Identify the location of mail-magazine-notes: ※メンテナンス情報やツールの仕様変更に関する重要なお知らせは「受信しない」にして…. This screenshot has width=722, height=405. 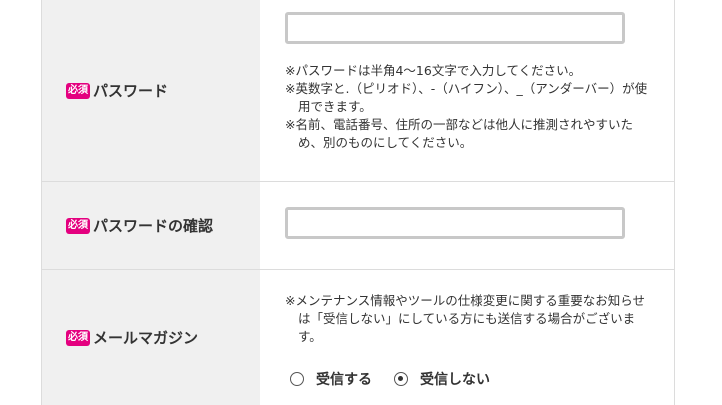
(470, 319).